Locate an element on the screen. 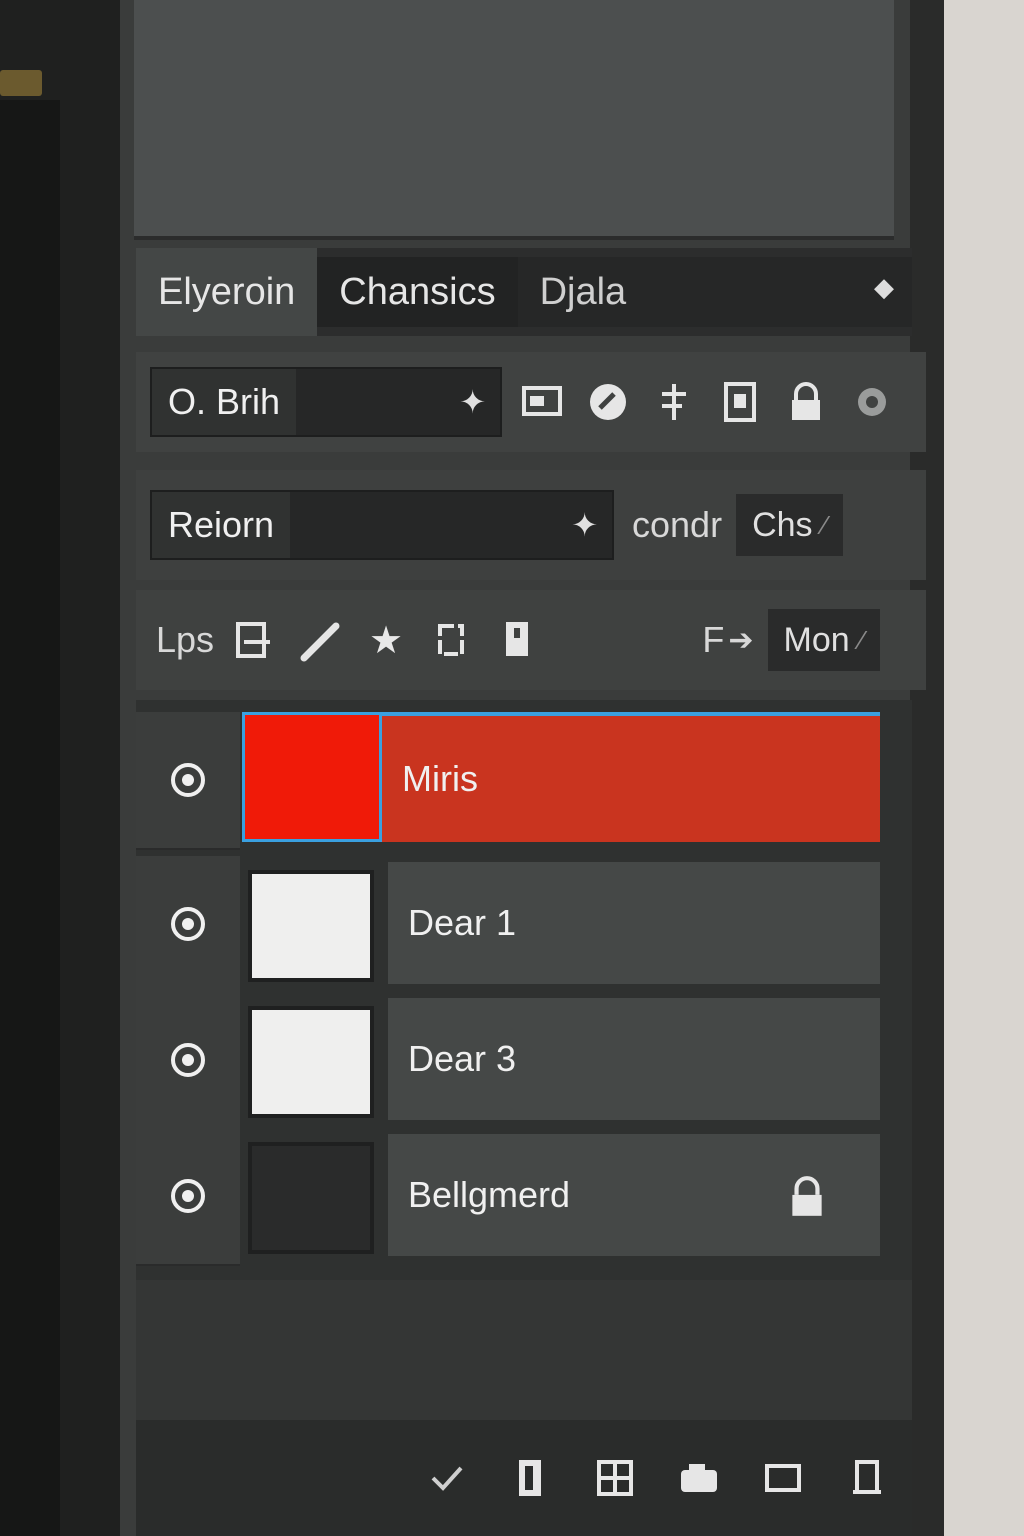  artboard-icon is located at coordinates (452, 640).